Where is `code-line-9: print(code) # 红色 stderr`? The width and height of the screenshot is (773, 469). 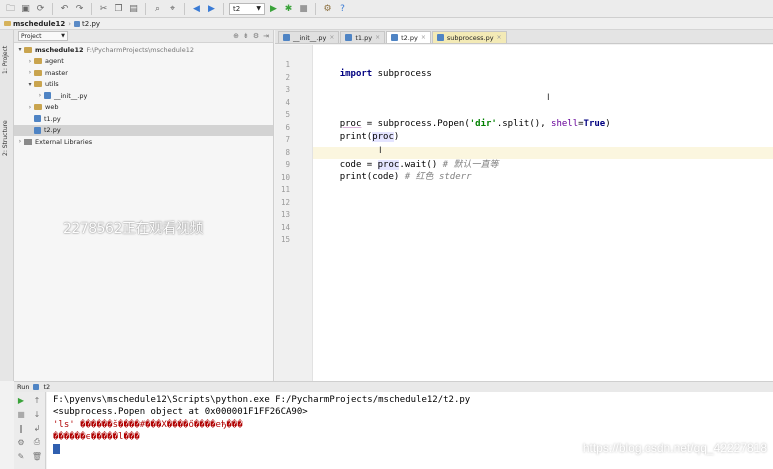 code-line-9: print(code) # 红色 stderr is located at coordinates (395, 175).